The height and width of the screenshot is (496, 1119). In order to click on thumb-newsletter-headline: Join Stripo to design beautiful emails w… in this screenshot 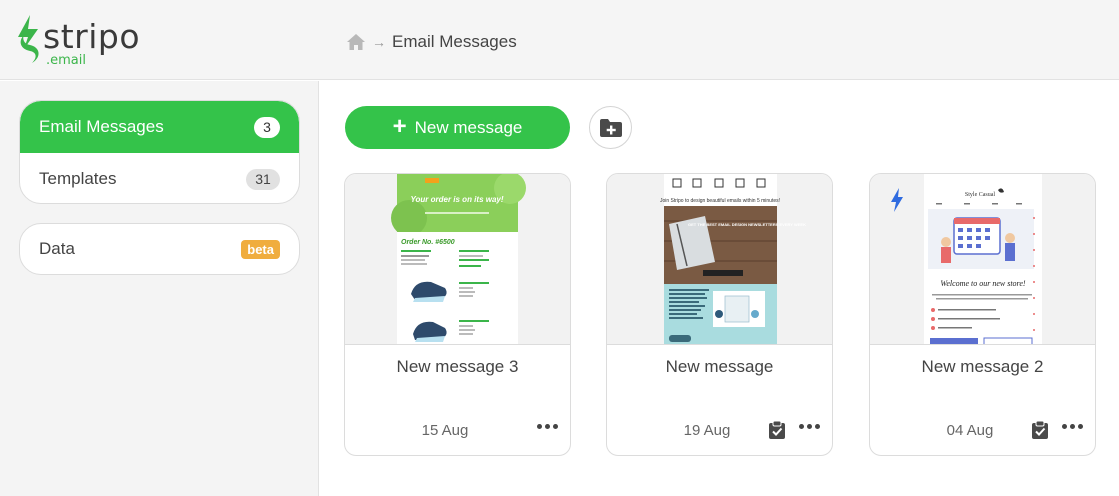, I will do `click(720, 201)`.